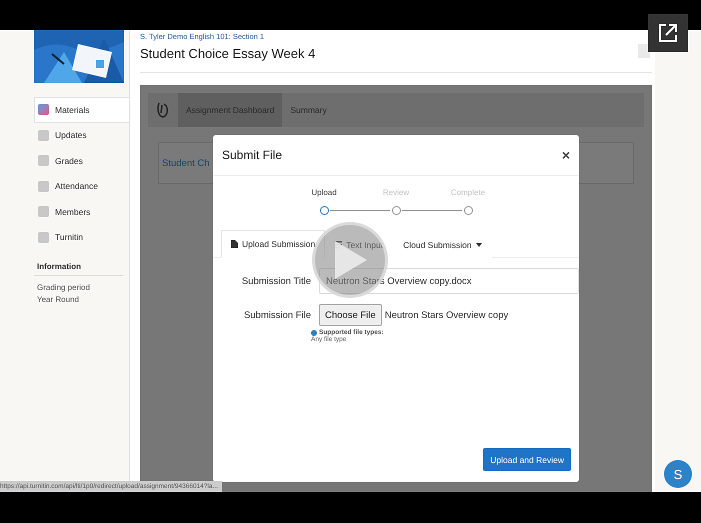 The width and height of the screenshot is (701, 523). What do you see at coordinates (228, 53) in the screenshot?
I see `page-title: Student Choice Essay Week 4` at bounding box center [228, 53].